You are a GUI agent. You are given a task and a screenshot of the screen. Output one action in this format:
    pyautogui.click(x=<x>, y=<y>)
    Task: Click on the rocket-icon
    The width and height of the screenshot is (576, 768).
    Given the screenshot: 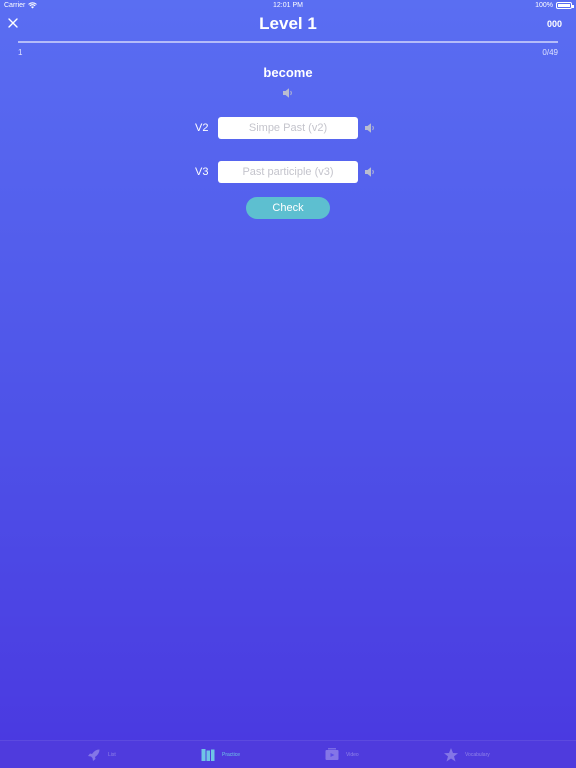 What is the action you would take?
    pyautogui.click(x=94, y=755)
    